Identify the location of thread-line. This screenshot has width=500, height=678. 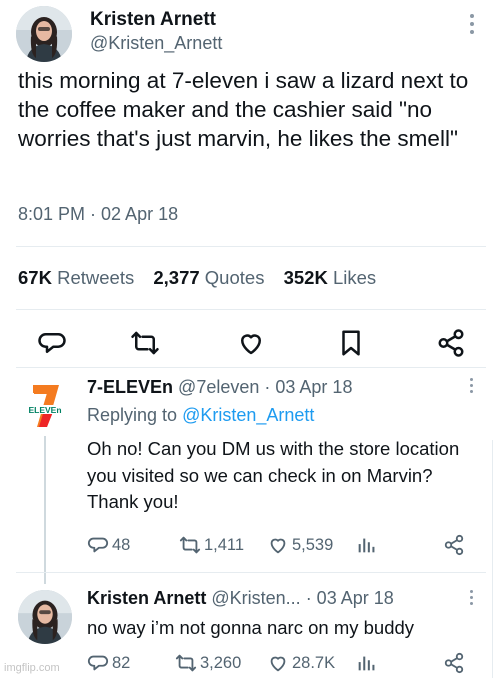
(45, 510).